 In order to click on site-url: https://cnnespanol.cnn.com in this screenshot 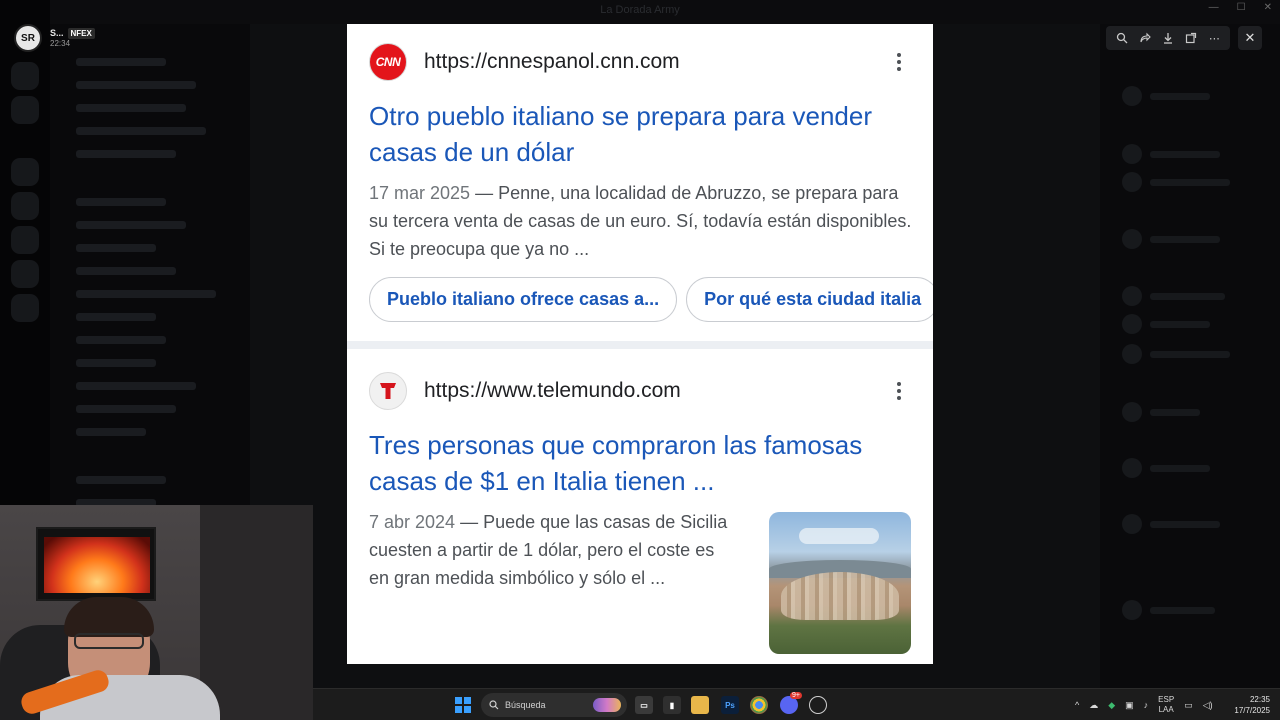, I will do `click(552, 62)`.